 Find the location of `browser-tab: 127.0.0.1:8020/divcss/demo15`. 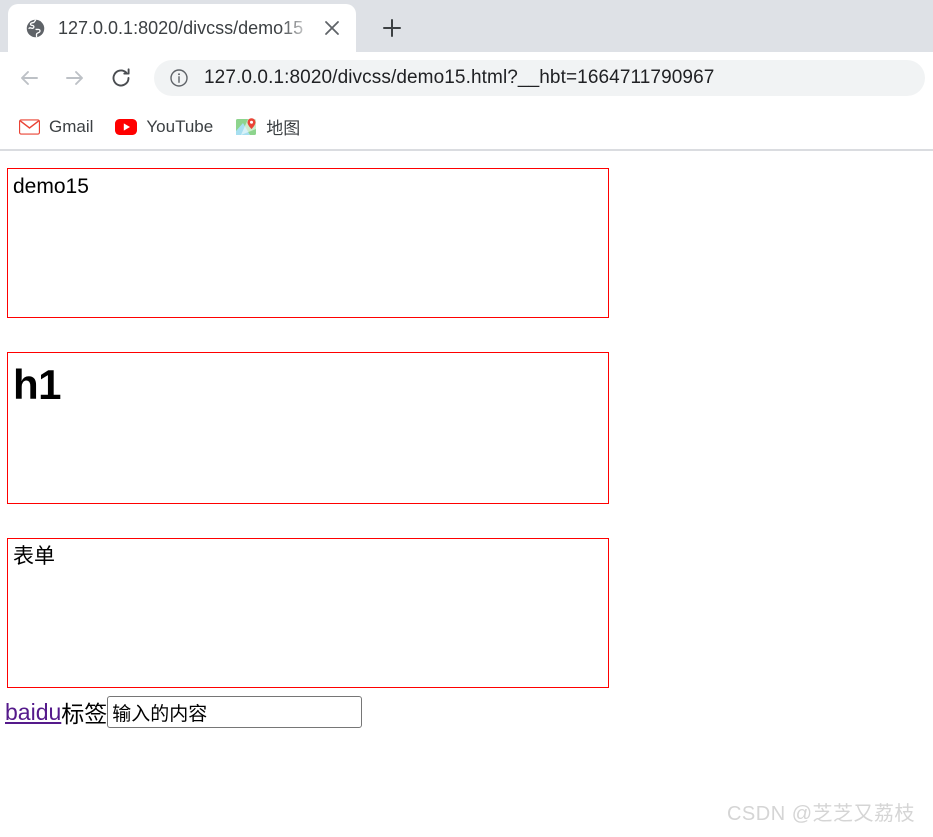

browser-tab: 127.0.0.1:8020/divcss/demo15 is located at coordinates (182, 28).